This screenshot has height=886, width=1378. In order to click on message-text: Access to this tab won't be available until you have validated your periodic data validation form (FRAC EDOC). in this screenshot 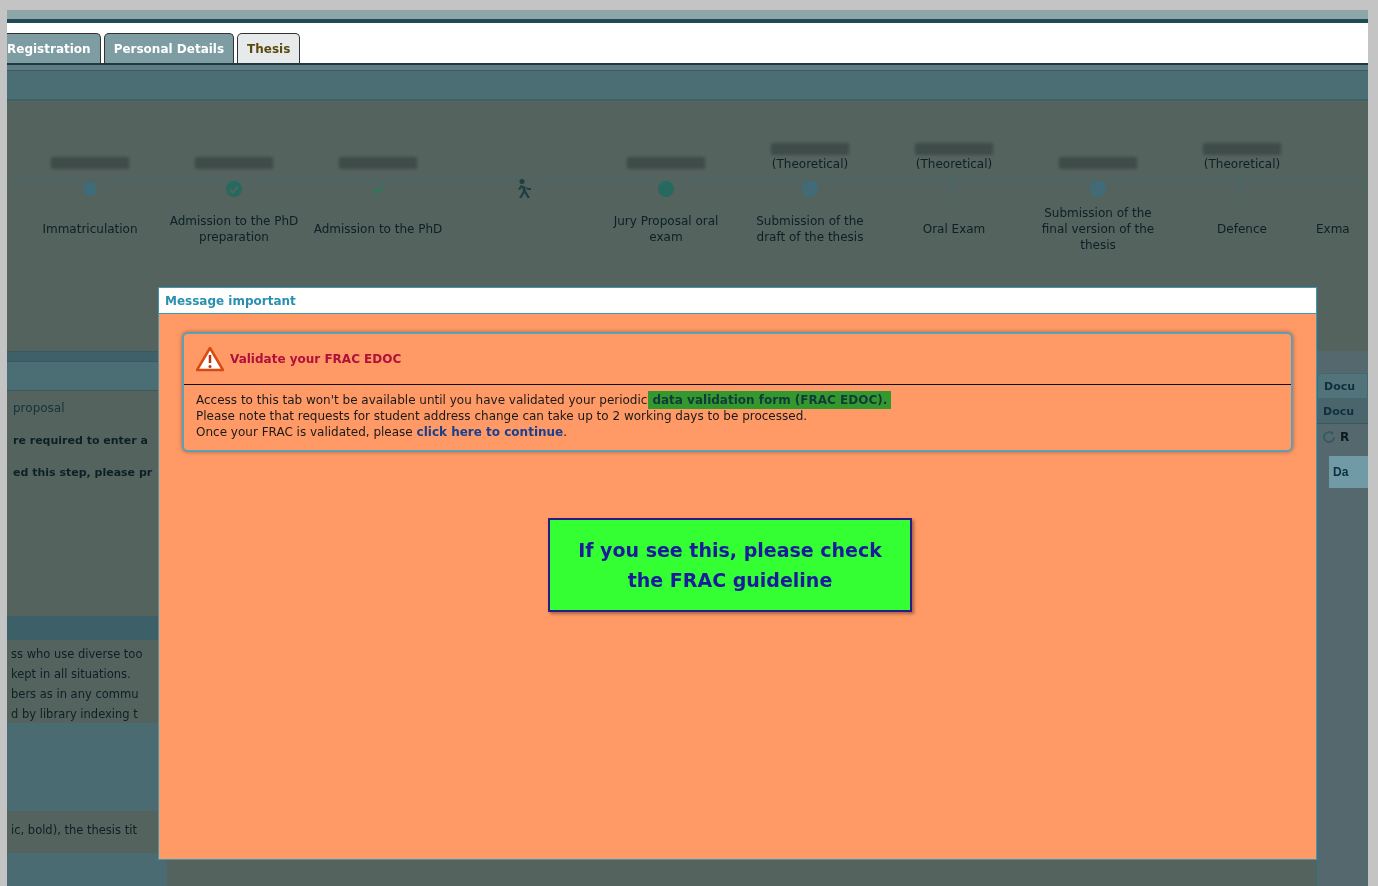, I will do `click(737, 400)`.